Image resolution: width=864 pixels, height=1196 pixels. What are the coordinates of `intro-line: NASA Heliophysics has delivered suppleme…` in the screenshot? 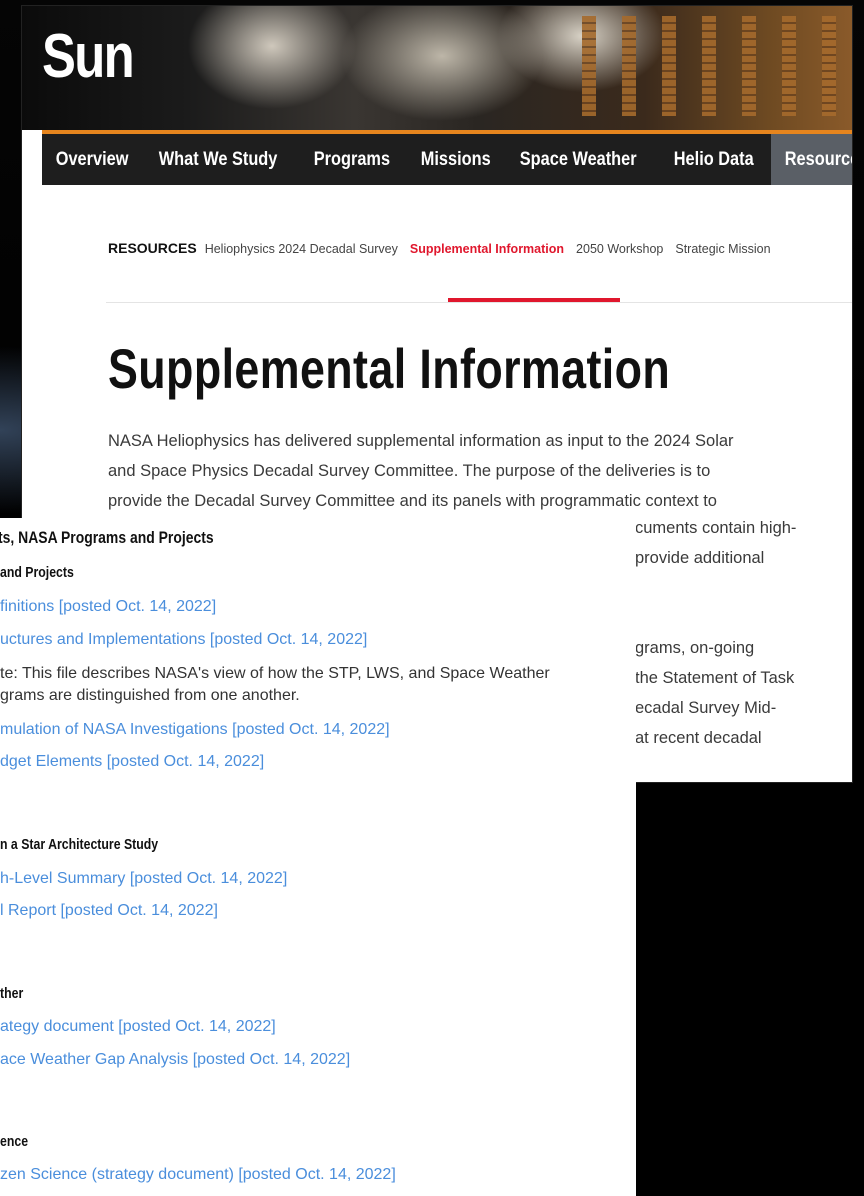 It's located at (421, 441).